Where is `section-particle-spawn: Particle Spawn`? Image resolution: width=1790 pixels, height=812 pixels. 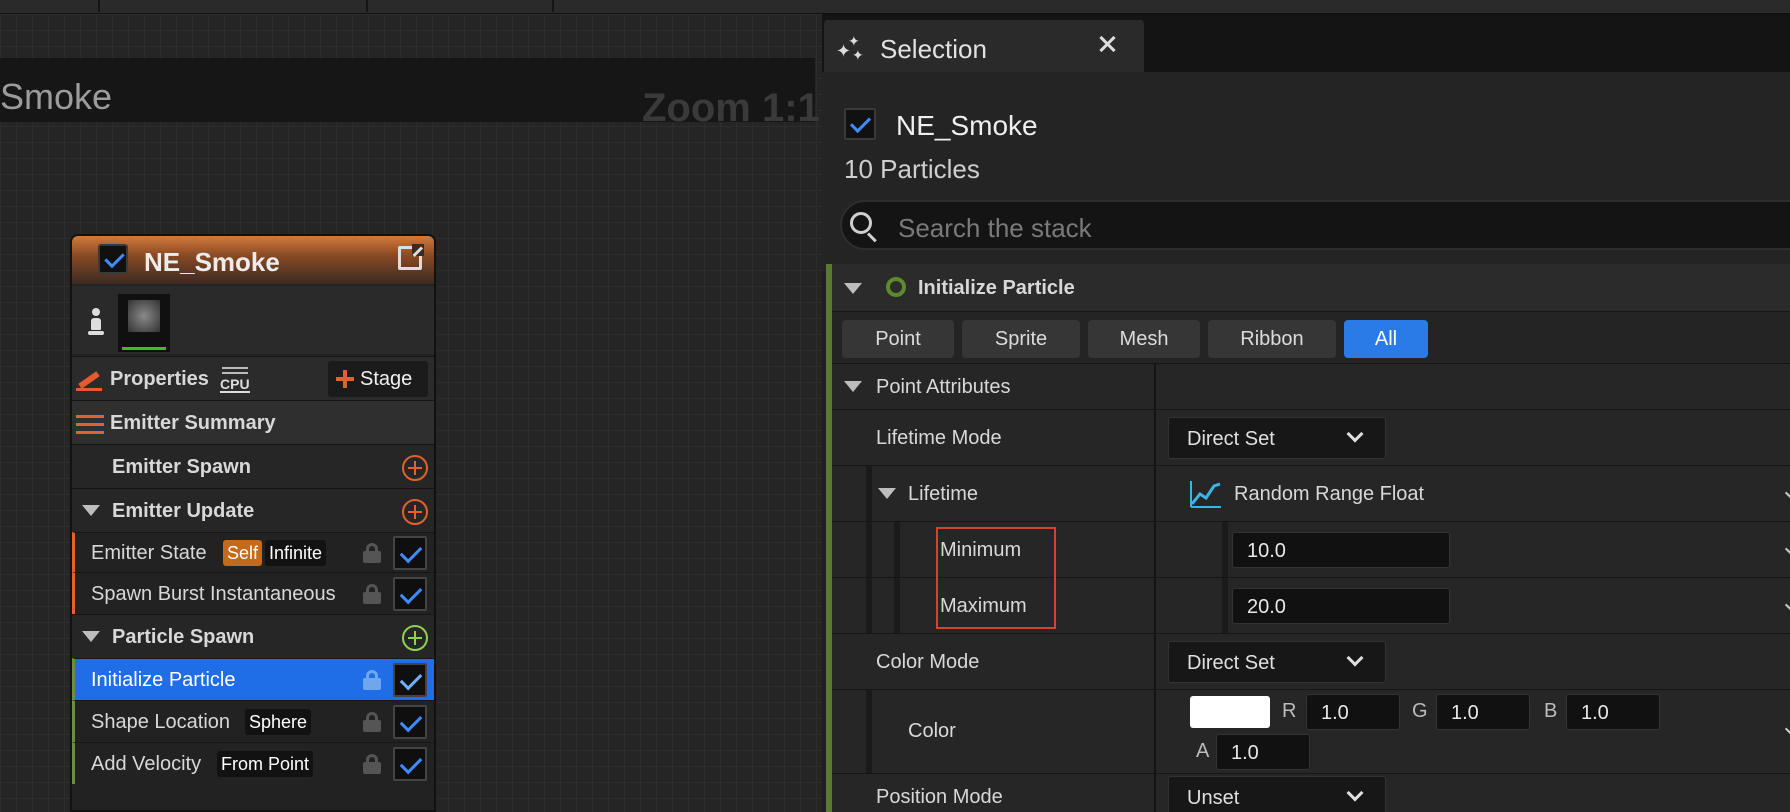
section-particle-spawn: Particle Spawn is located at coordinates (253, 636).